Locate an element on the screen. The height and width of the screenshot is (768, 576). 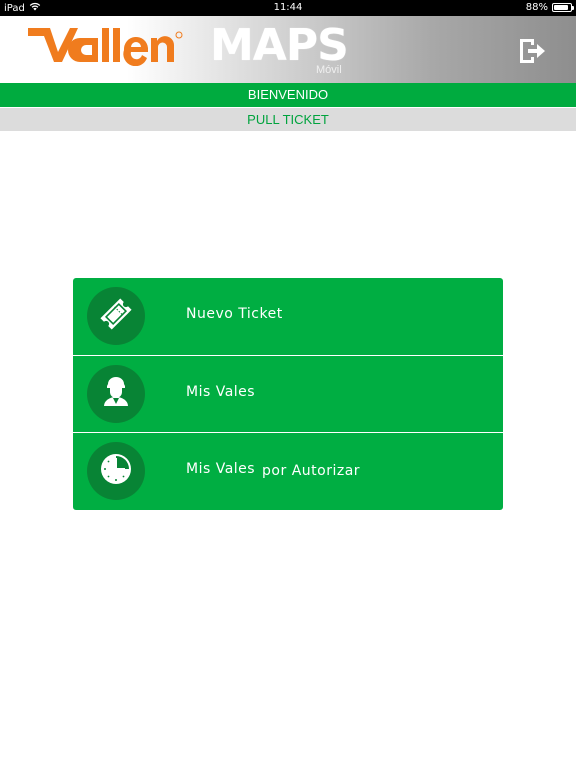
ticket-icon is located at coordinates (116, 316).